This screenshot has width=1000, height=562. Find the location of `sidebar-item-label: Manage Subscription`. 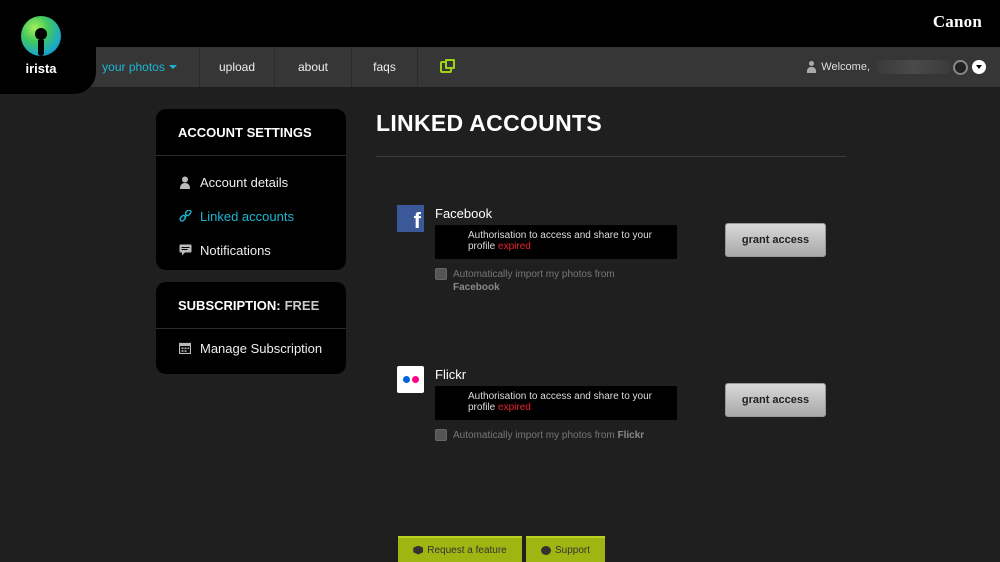

sidebar-item-label: Manage Subscription is located at coordinates (261, 348).